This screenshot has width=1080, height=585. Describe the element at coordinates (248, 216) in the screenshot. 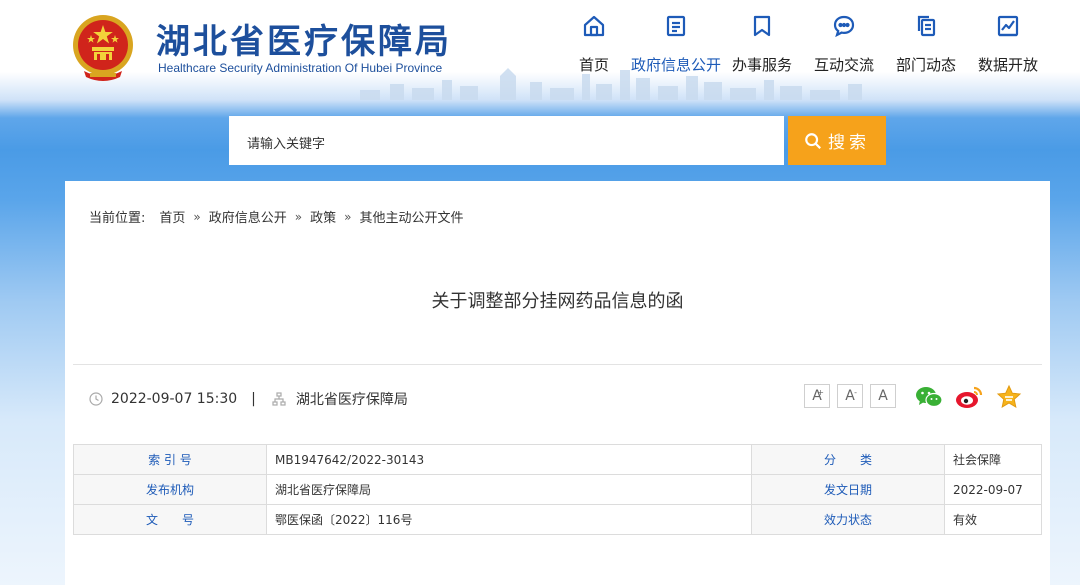

I see `breadcrumb-item-gov-info: 政府信息公开` at that location.